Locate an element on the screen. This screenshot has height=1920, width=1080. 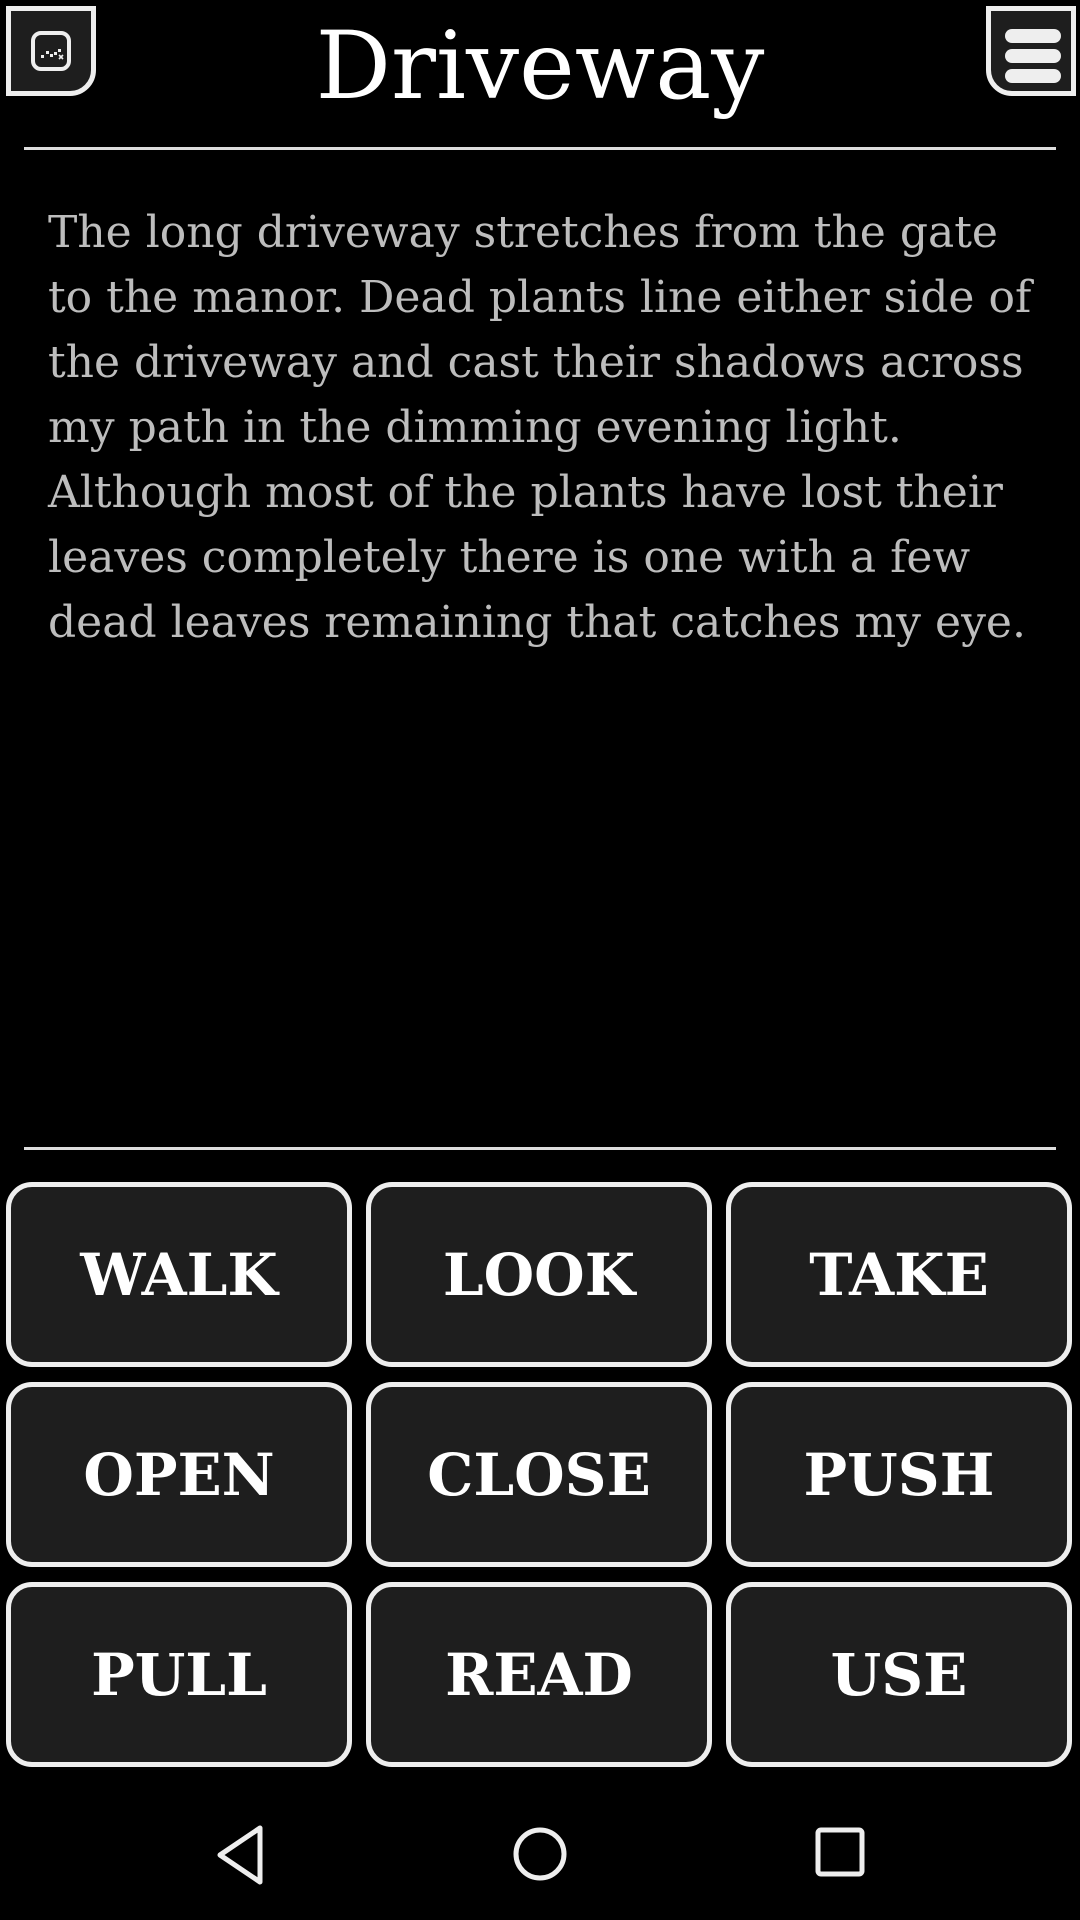
home-circle-icon is located at coordinates (540, 1854).